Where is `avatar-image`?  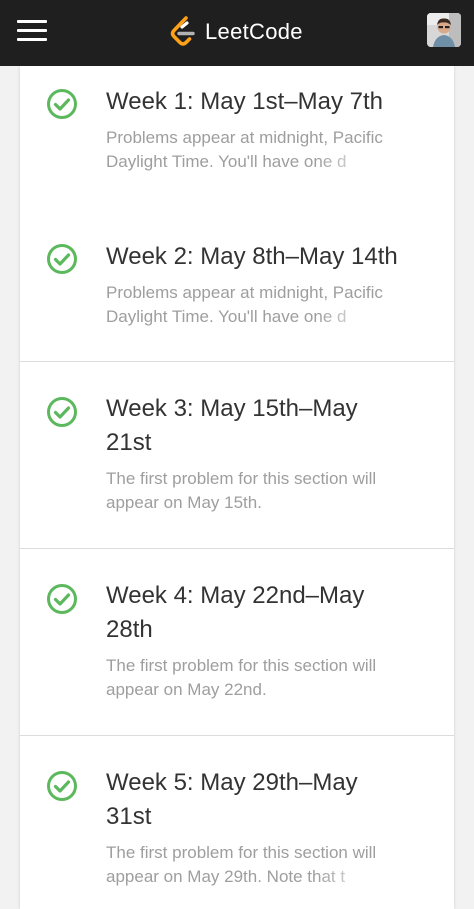
avatar-image is located at coordinates (444, 30).